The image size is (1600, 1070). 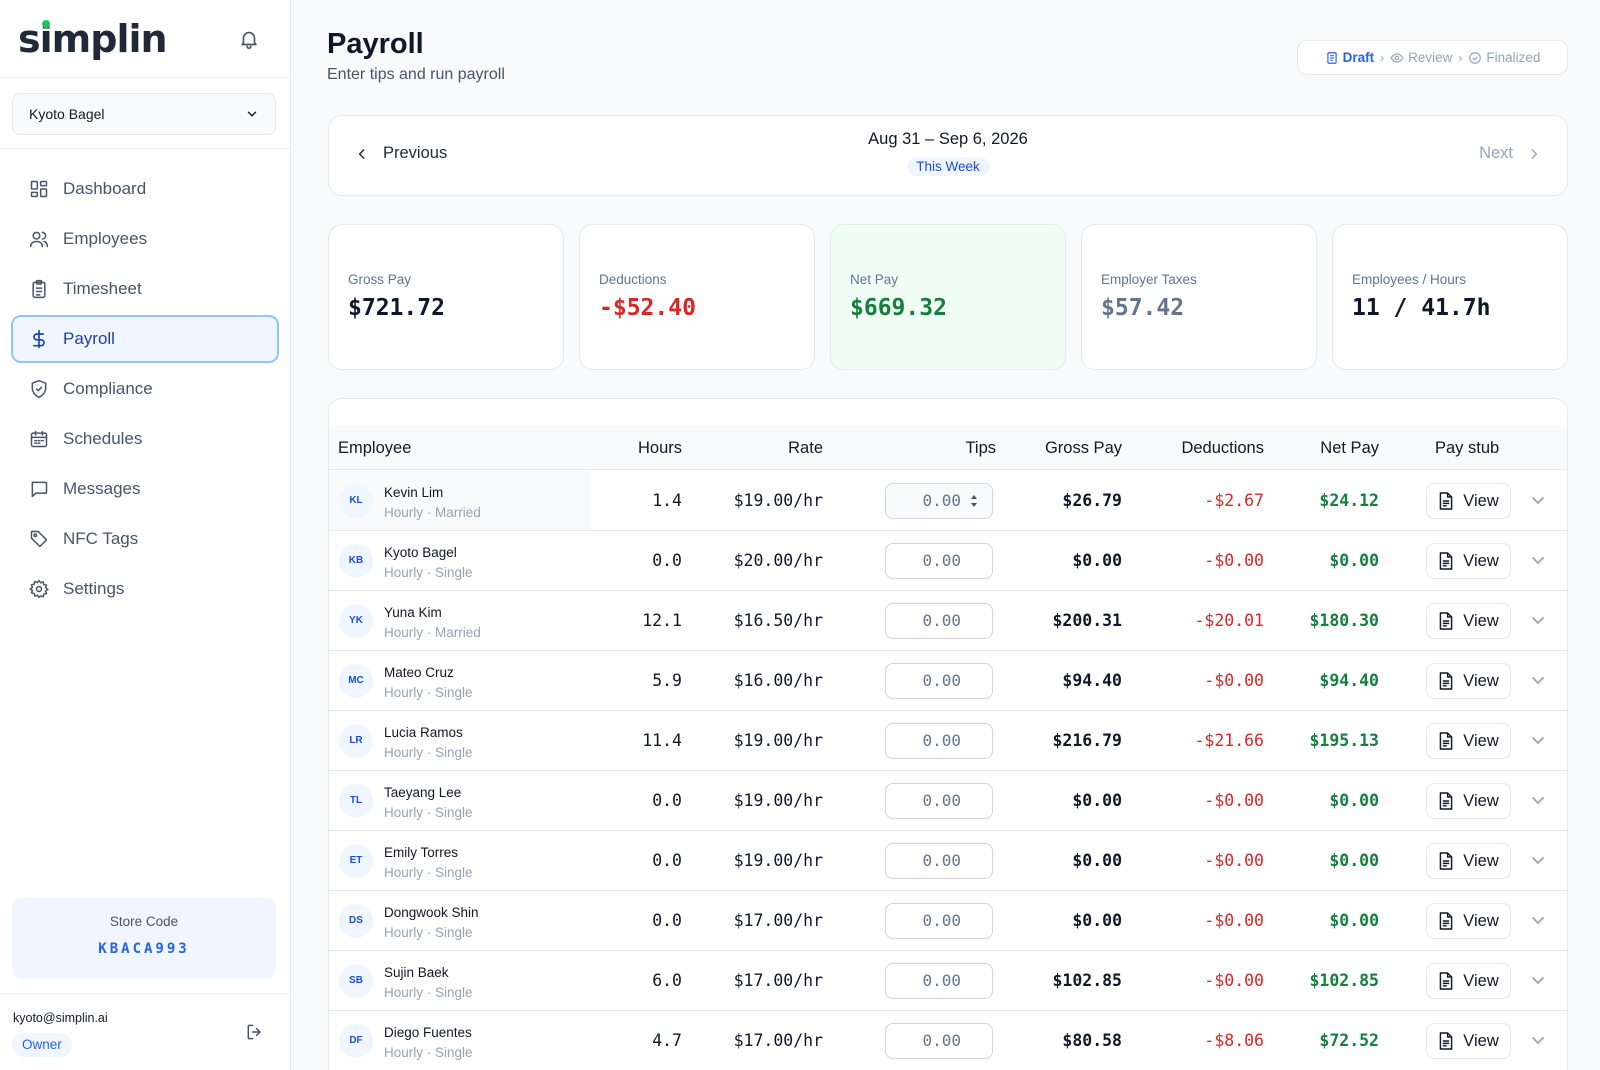 I want to click on summary-card-employees-hours: Employees / Hours 11 / 41.7h, so click(x=1450, y=297).